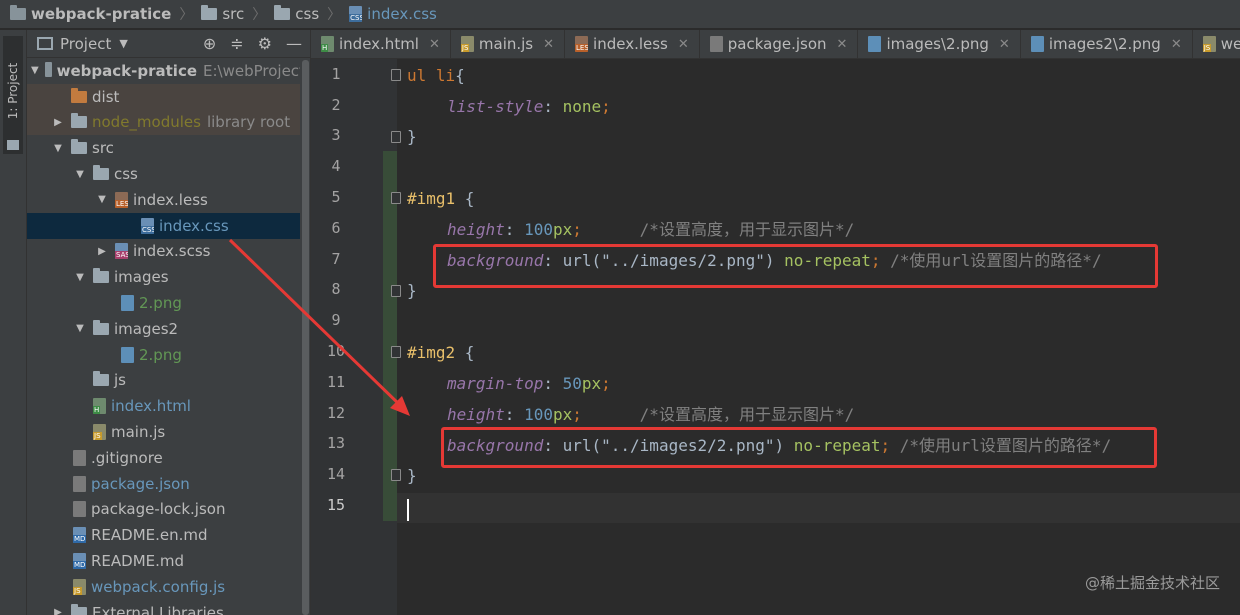 The height and width of the screenshot is (615, 1240). I want to click on breadcrumb-file: CSS index.css, so click(393, 14).